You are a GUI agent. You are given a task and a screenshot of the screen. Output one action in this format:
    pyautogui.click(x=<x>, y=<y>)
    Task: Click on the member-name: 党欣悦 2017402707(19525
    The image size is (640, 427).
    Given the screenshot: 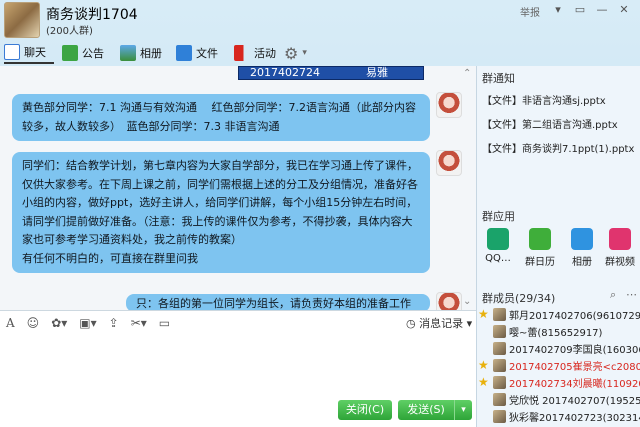 What is the action you would take?
    pyautogui.click(x=574, y=401)
    